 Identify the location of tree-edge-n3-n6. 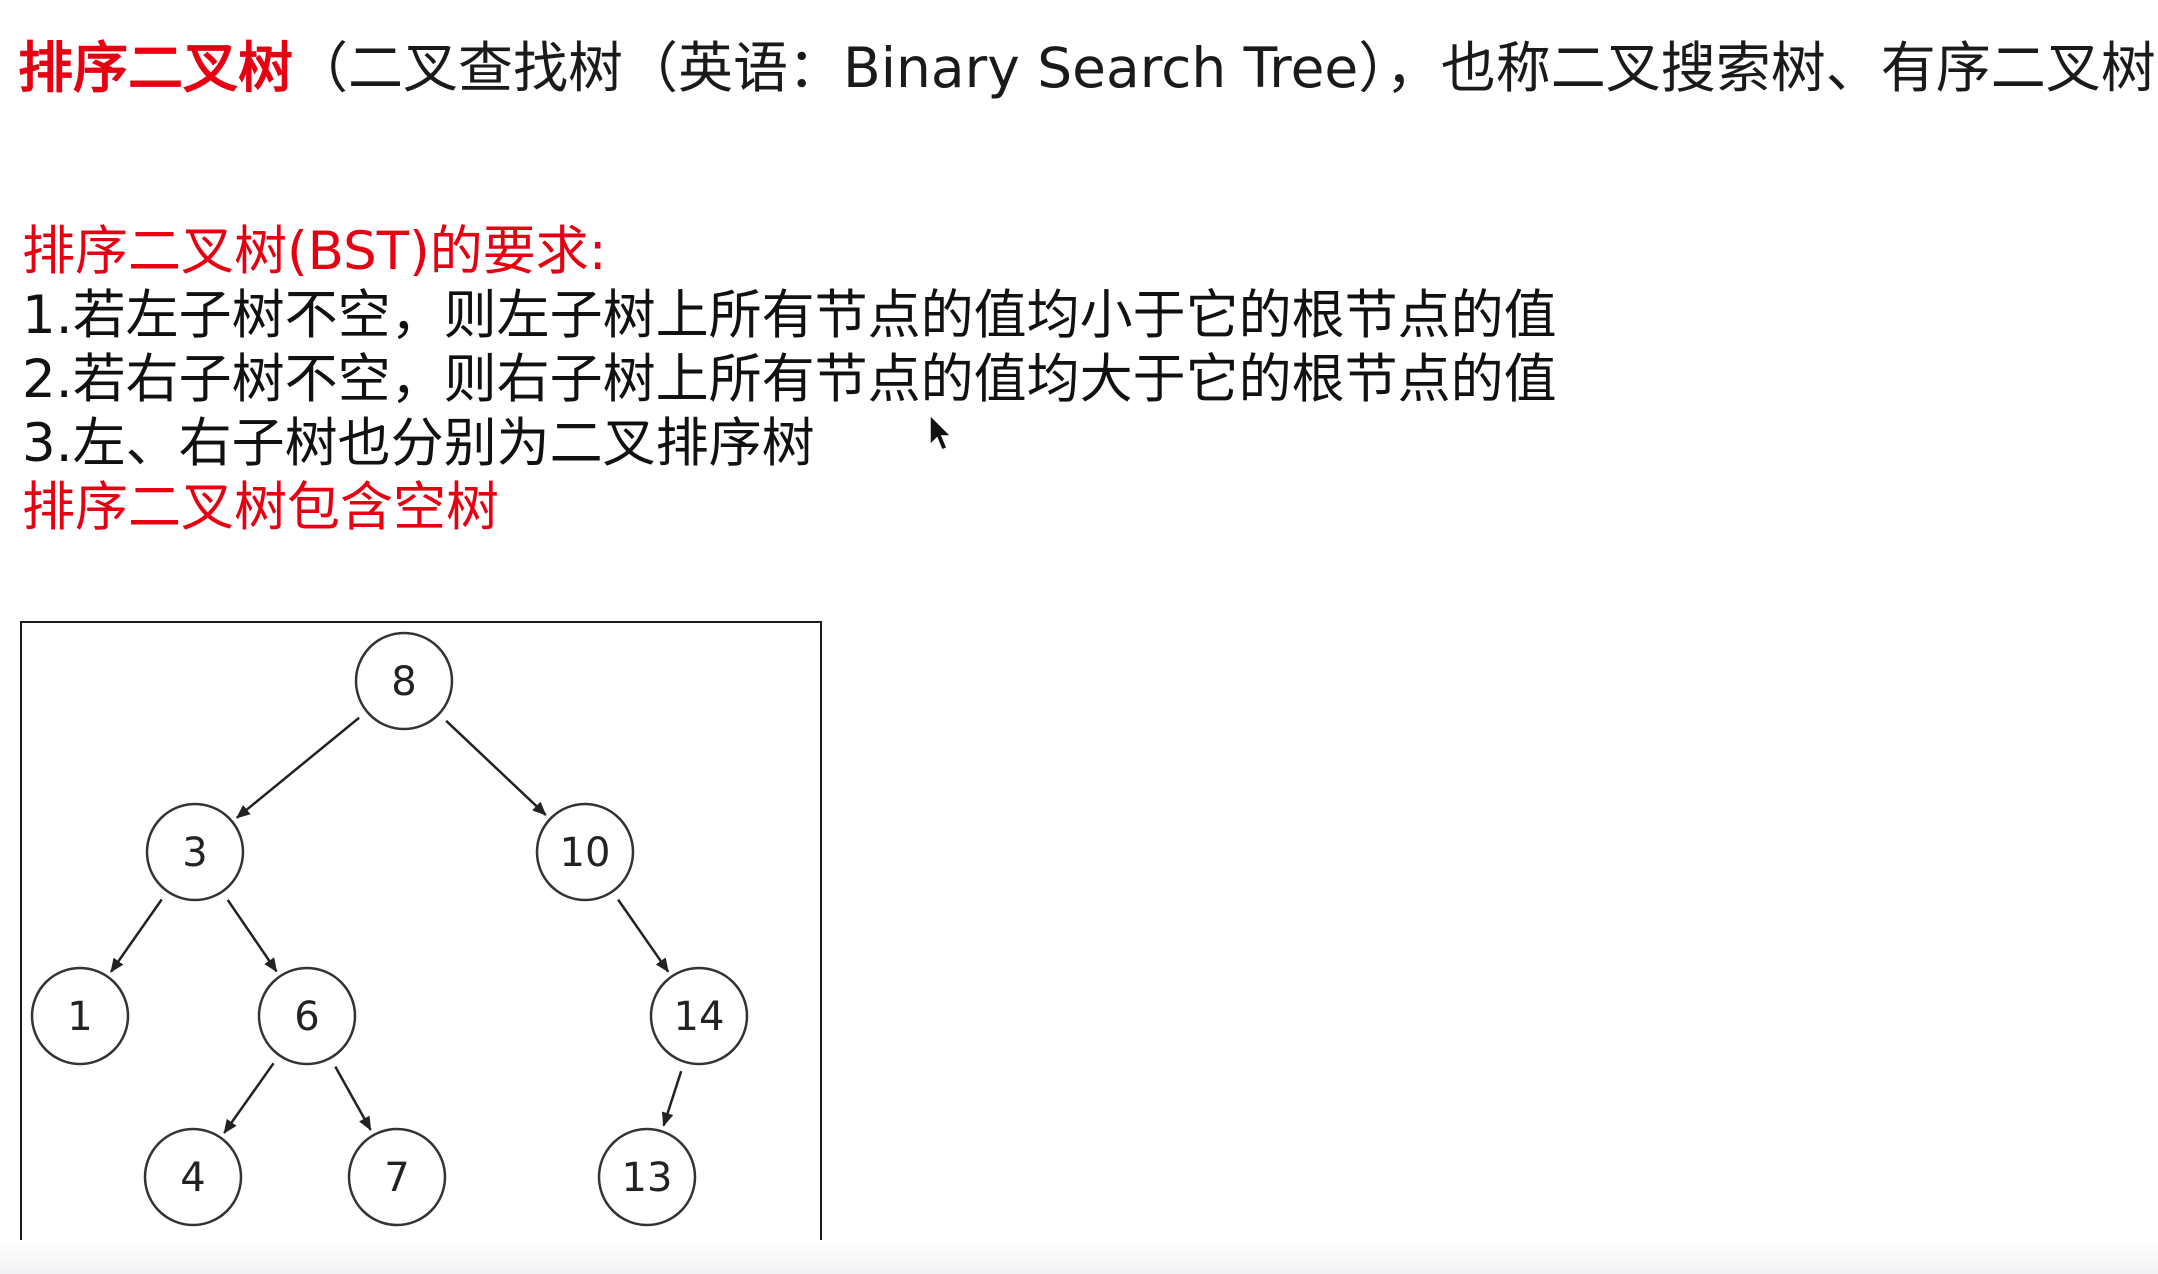
(252, 936).